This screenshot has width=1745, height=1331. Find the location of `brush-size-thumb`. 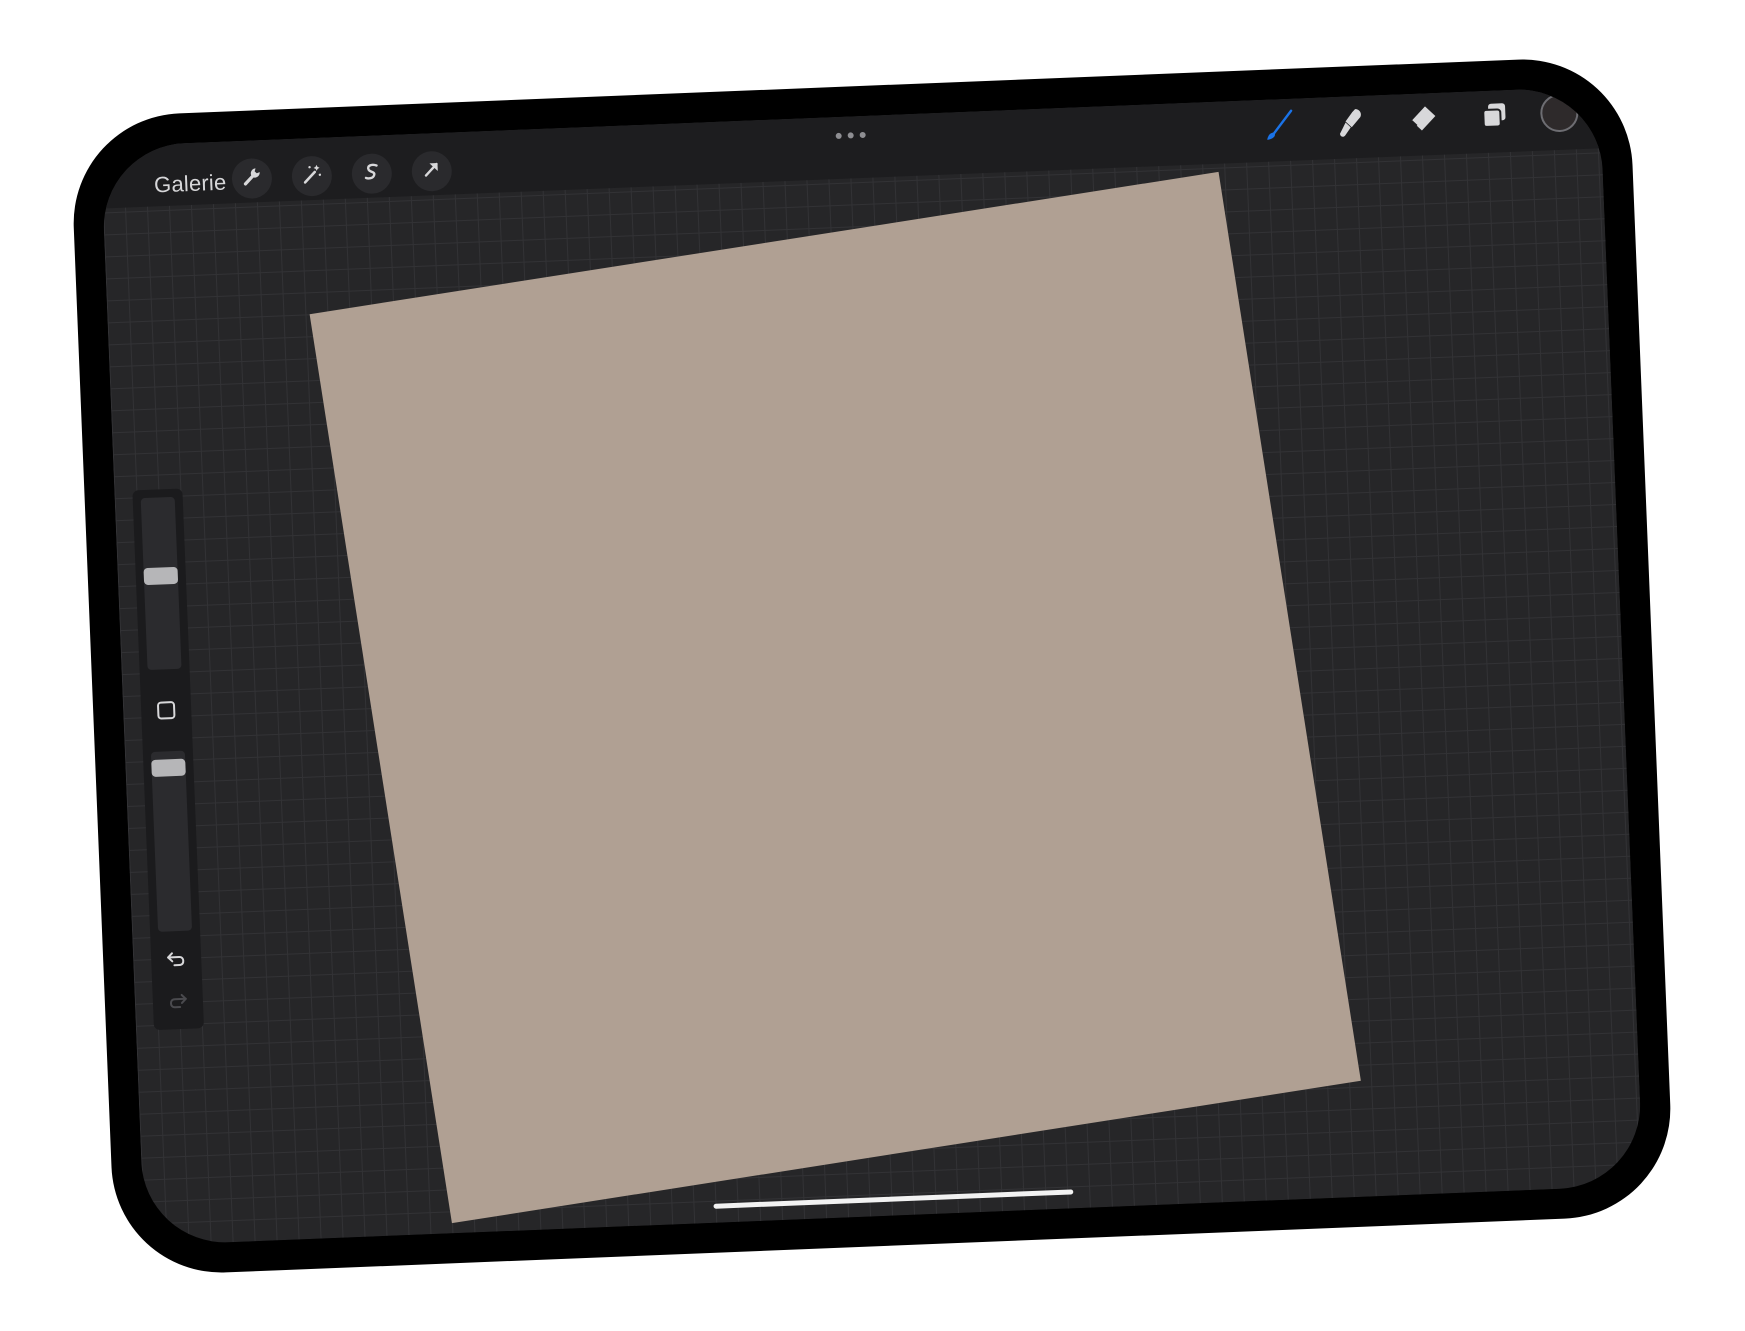

brush-size-thumb is located at coordinates (161, 576).